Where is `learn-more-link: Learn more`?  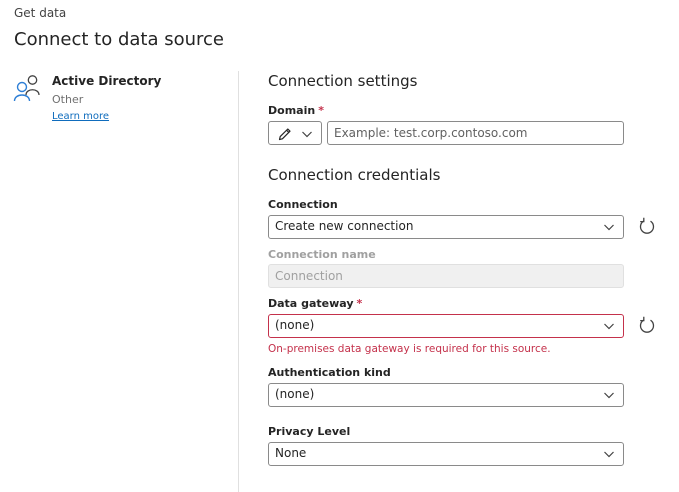 learn-more-link: Learn more is located at coordinates (80, 116).